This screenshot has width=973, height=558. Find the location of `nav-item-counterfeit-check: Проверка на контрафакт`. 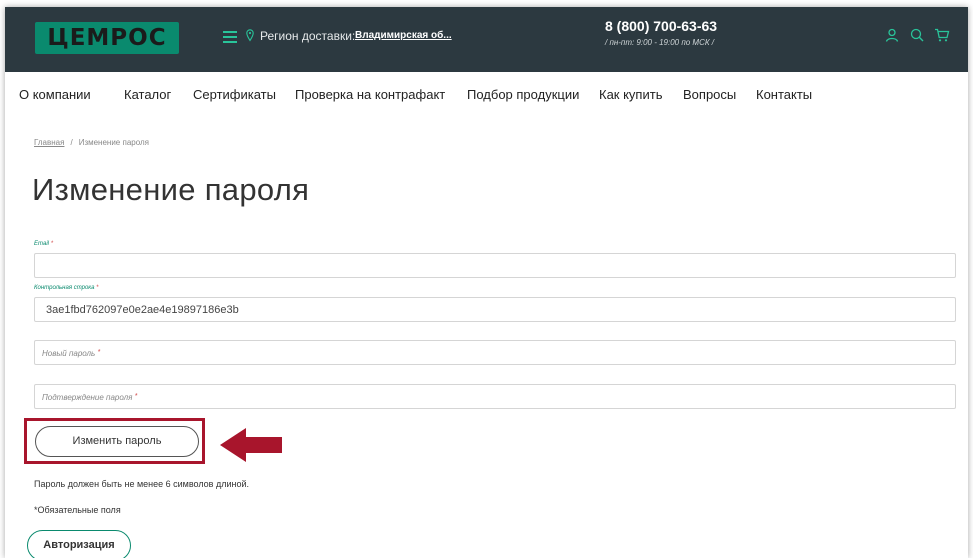

nav-item-counterfeit-check: Проверка на контрафакт is located at coordinates (370, 94).